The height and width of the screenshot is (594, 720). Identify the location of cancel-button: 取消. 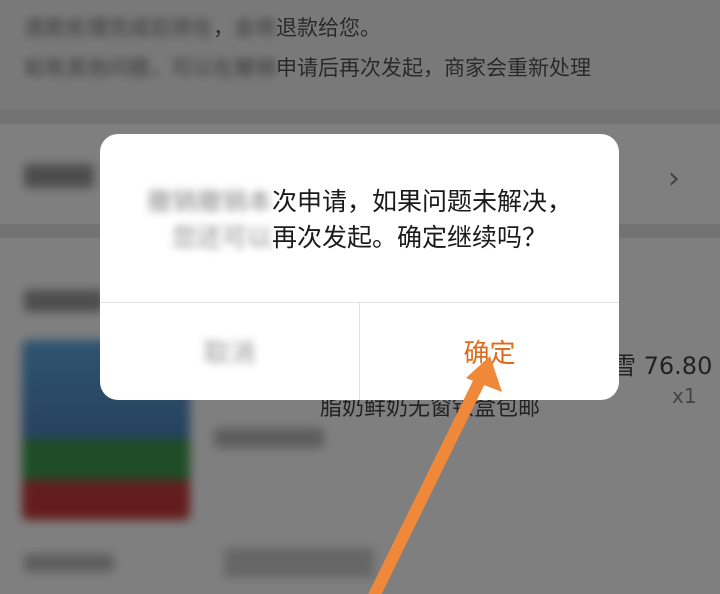
(229, 351).